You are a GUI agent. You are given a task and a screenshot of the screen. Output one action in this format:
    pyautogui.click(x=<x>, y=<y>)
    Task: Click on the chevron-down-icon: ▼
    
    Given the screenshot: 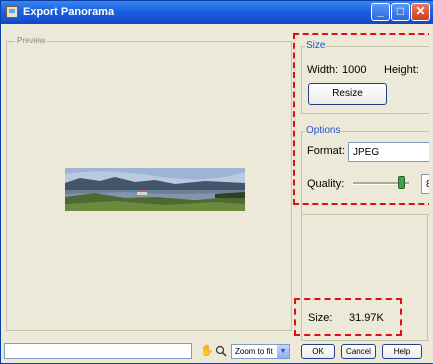 What is the action you would take?
    pyautogui.click(x=283, y=351)
    